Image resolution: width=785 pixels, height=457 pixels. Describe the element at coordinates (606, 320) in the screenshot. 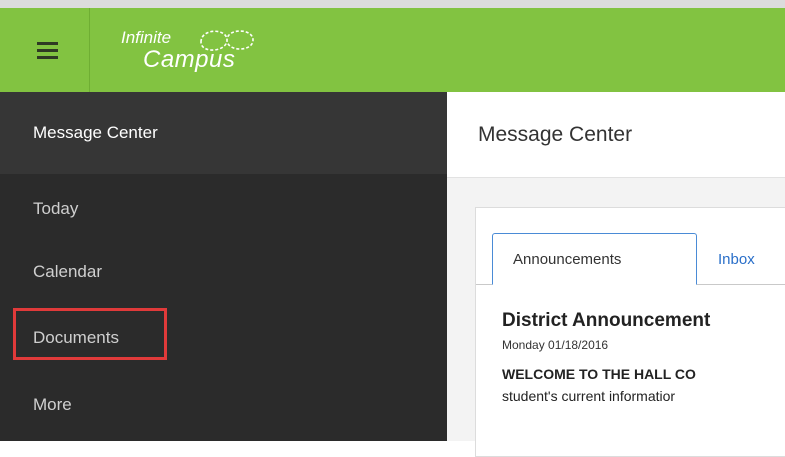

I see `announcement-title: District Announcement` at that location.